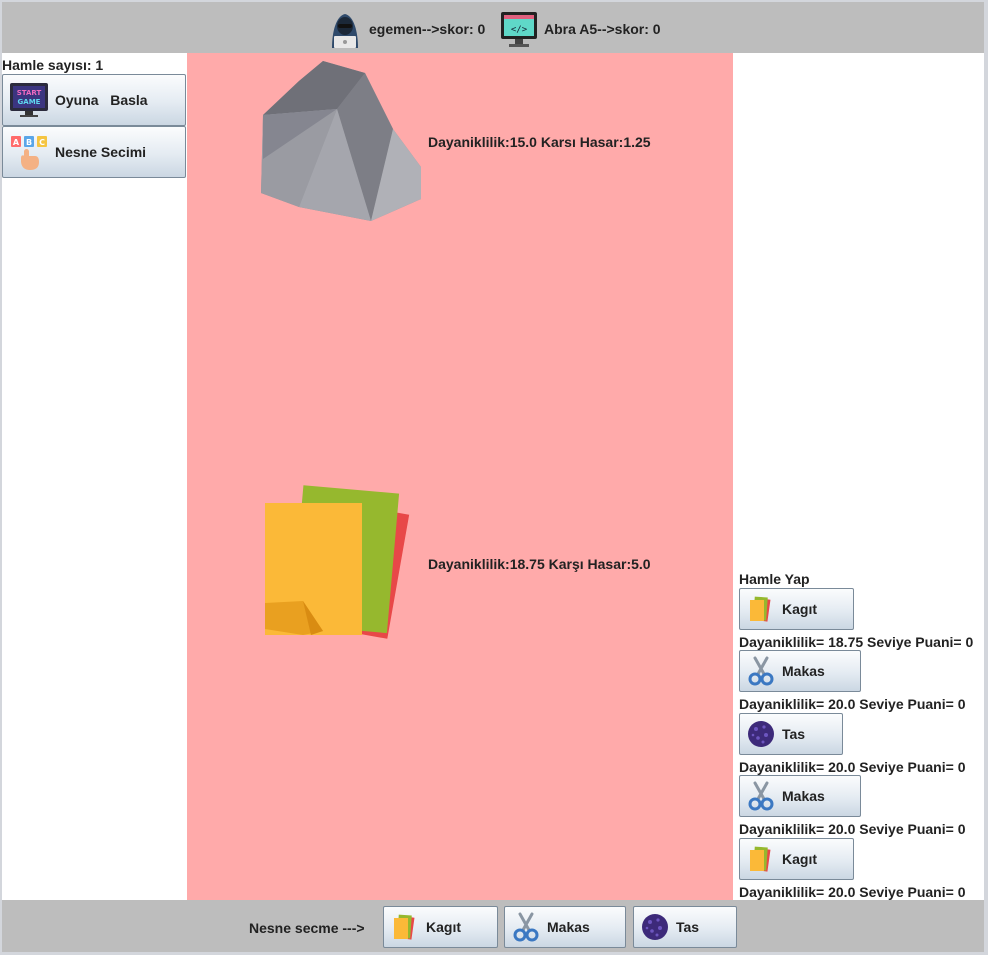  Describe the element at coordinates (799, 859) in the screenshot. I see `move-card-5-label: Kagıt` at that location.